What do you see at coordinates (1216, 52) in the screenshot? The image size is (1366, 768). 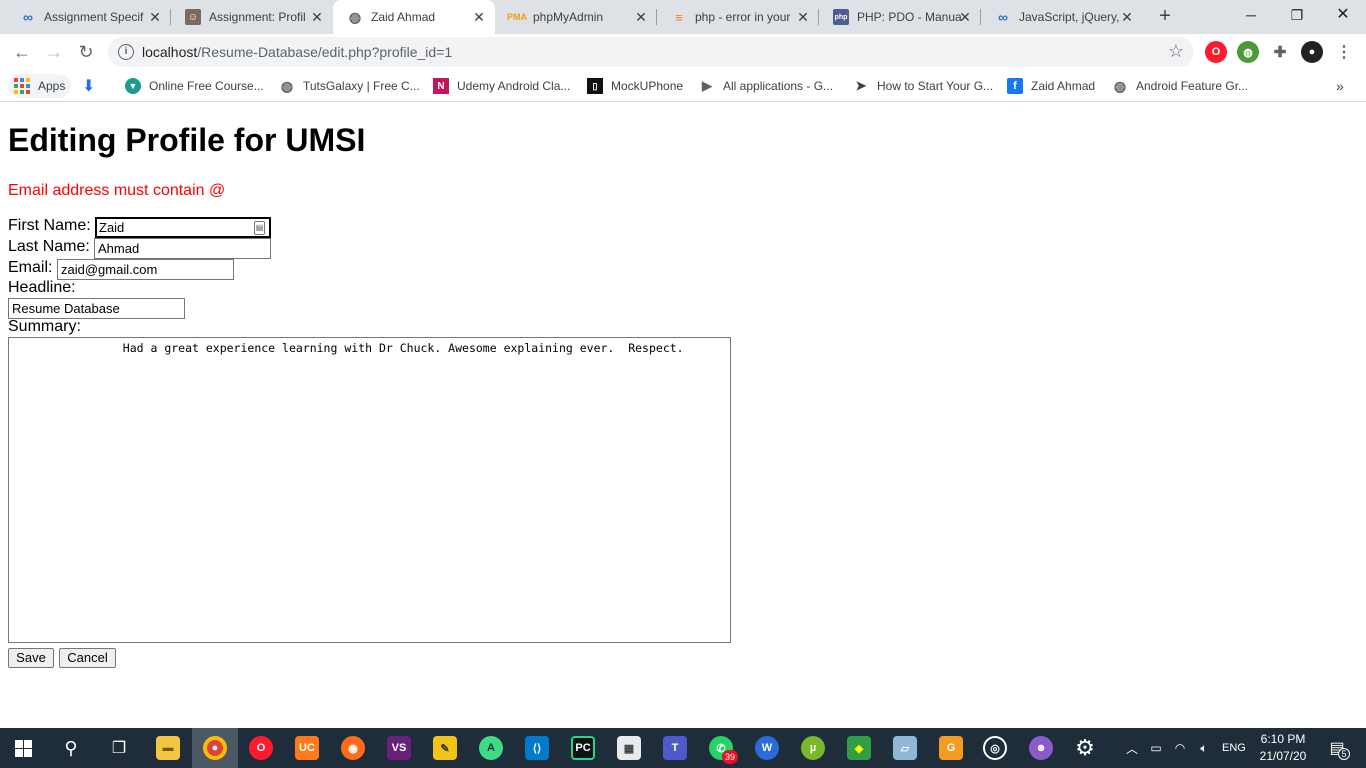 I see `opera-extension-icon: O` at bounding box center [1216, 52].